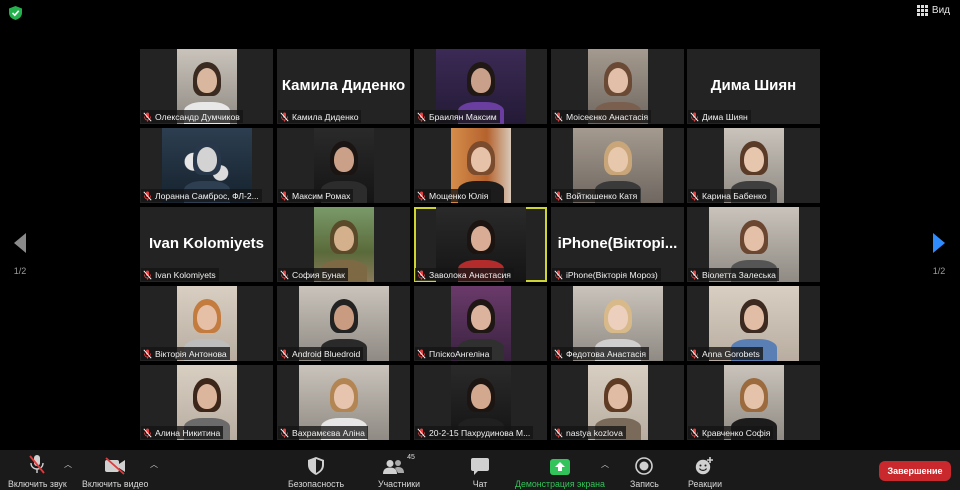 Image resolution: width=960 pixels, height=490 pixels. I want to click on unmute-button: Включить звук, so click(37, 471).